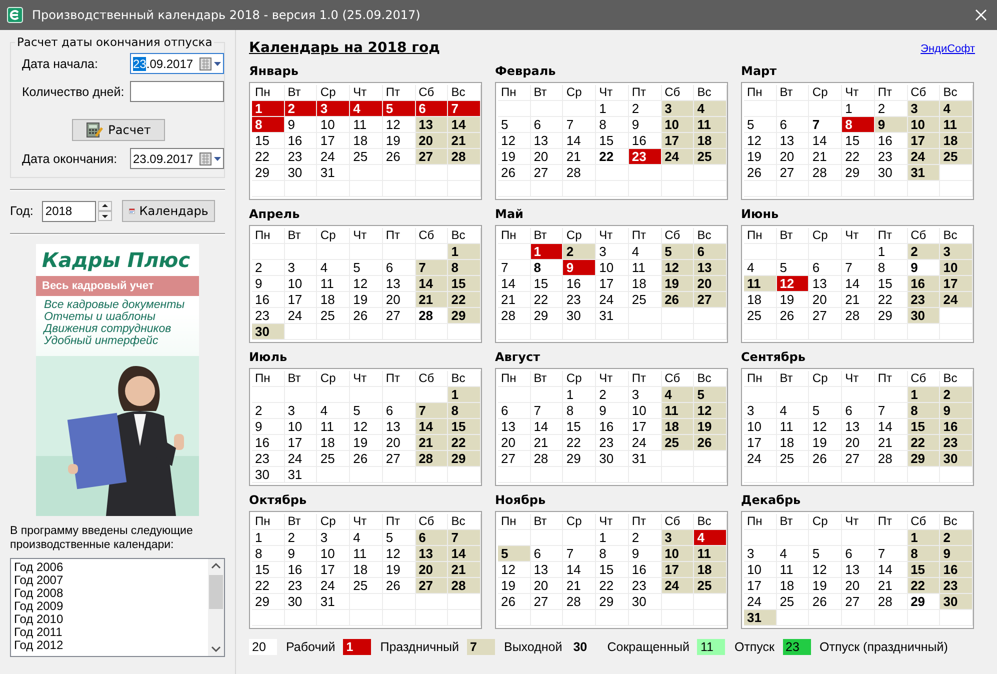 This screenshot has height=674, width=997. Describe the element at coordinates (114, 42) in the screenshot. I see `group-title: Расчет даты окончания отпуска` at that location.